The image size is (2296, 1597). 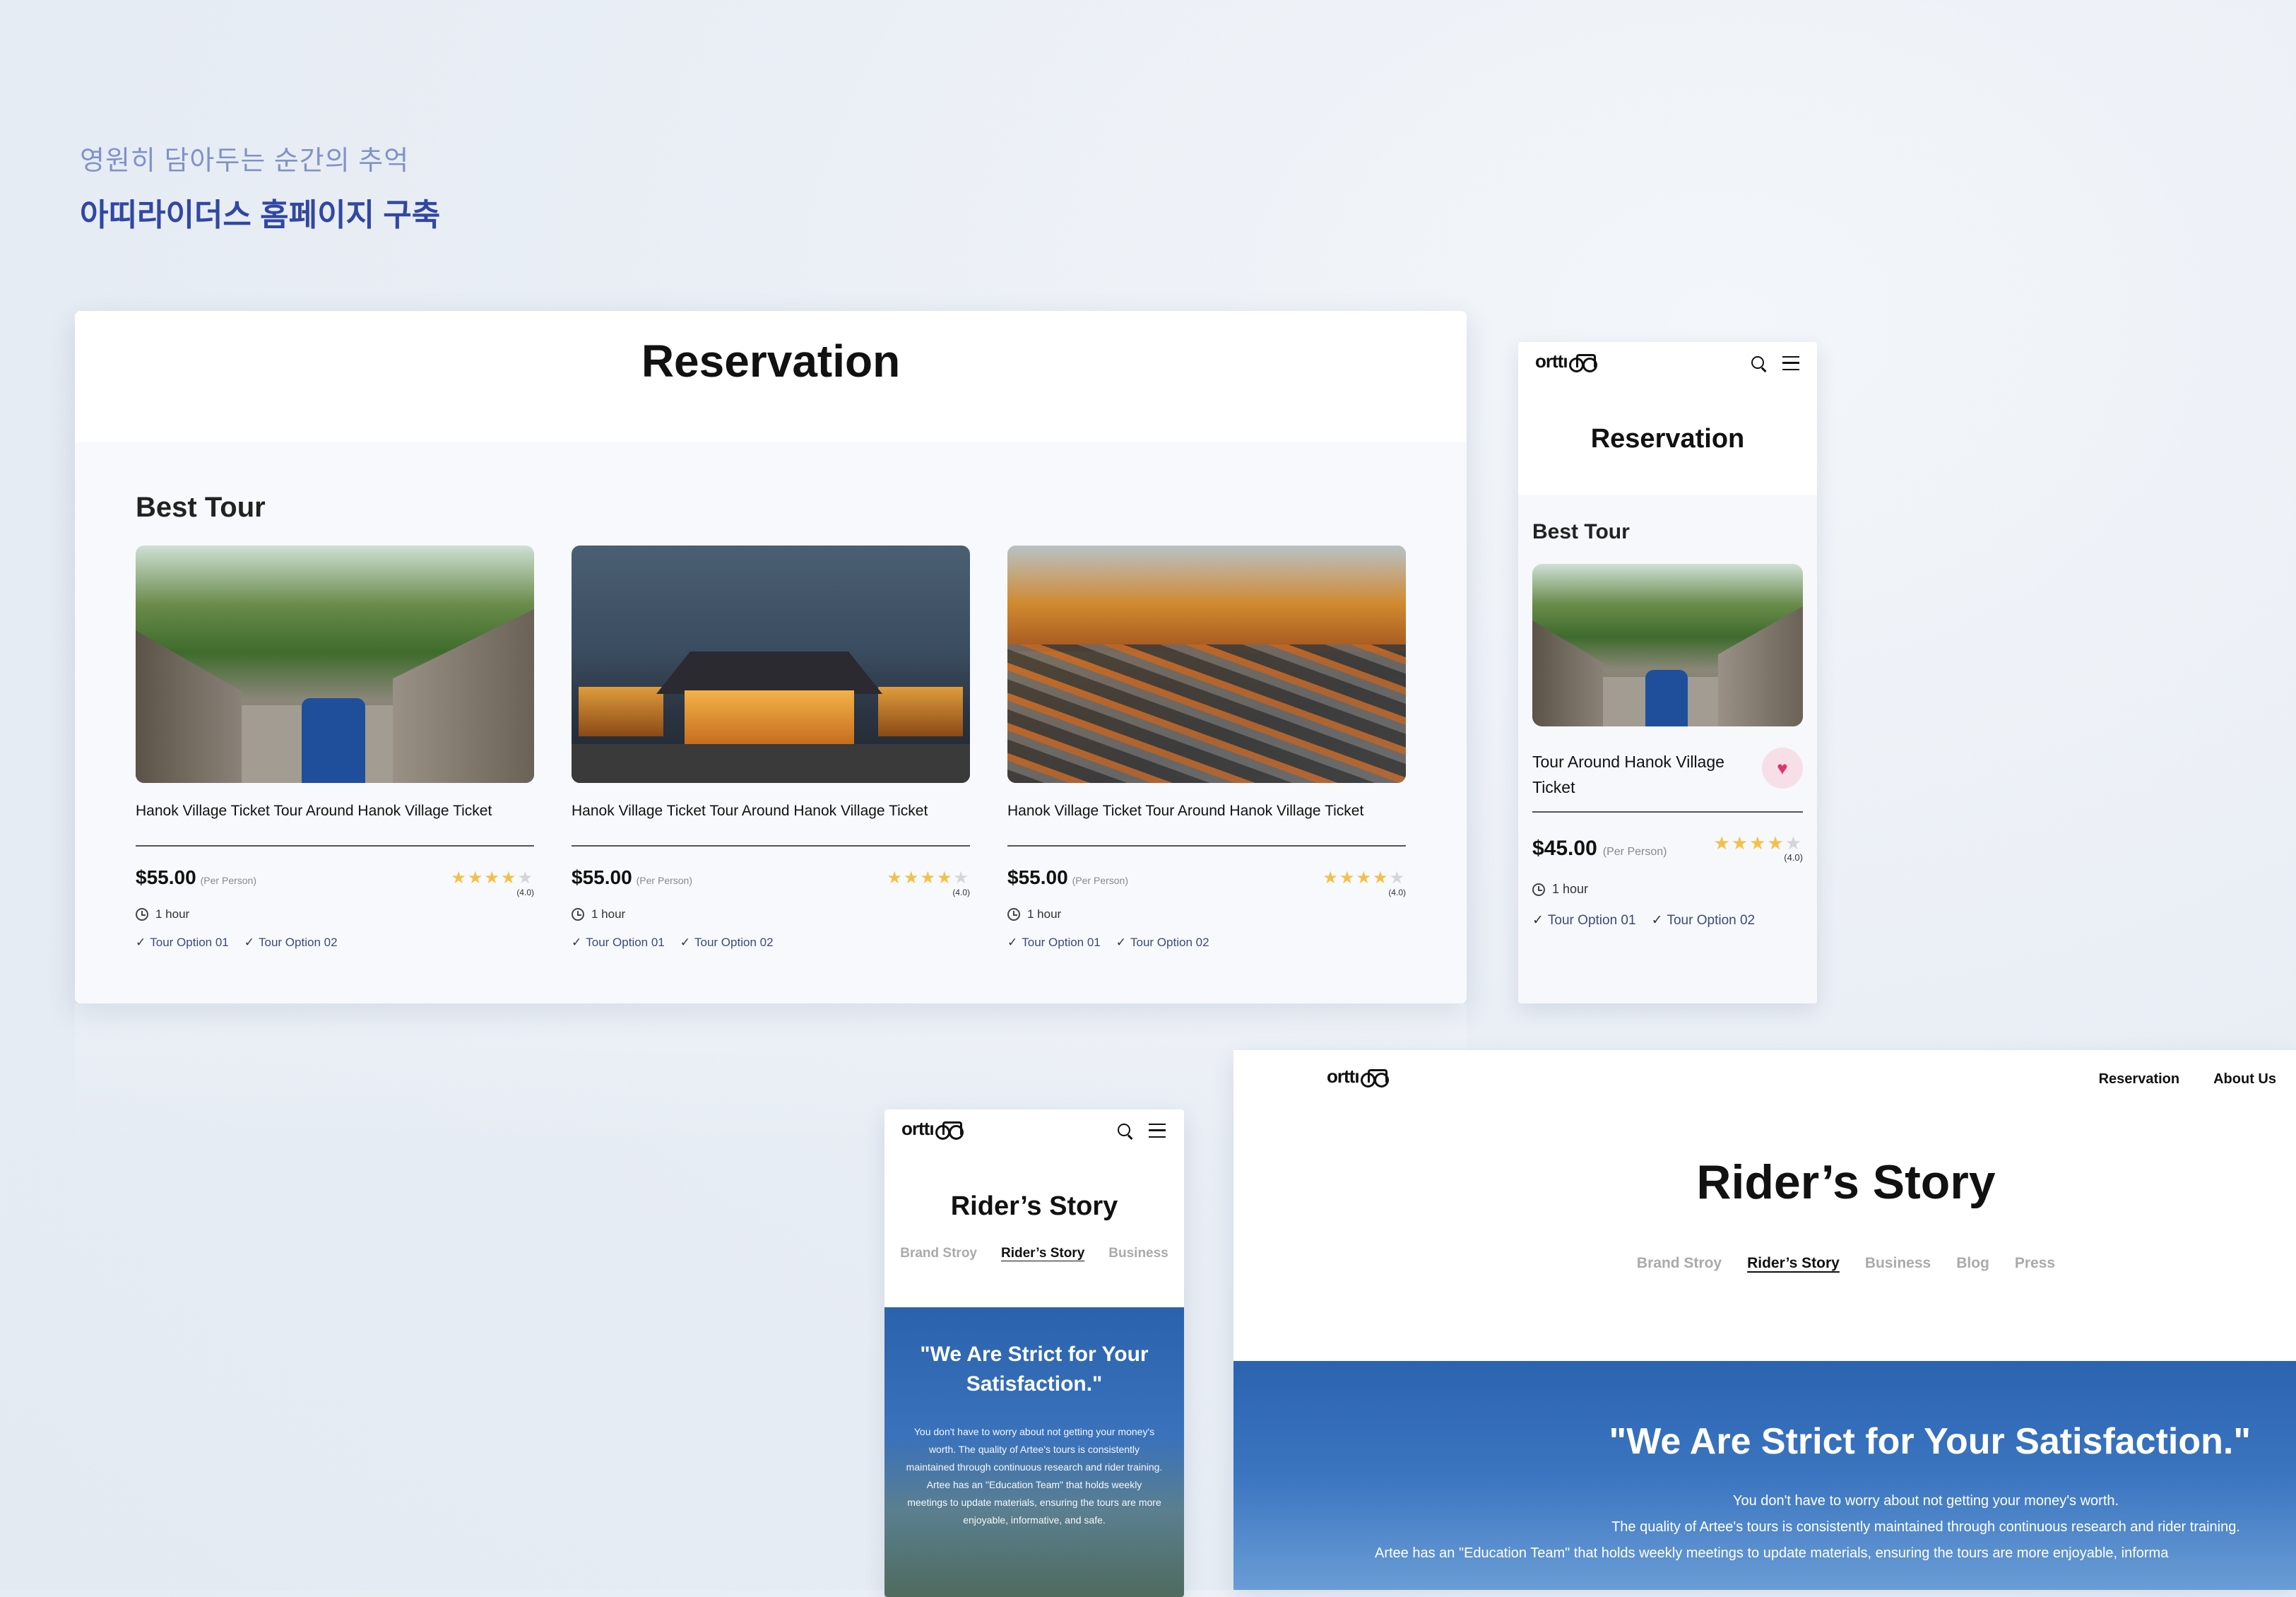 I want to click on reservation-header: Reservation, so click(x=771, y=377).